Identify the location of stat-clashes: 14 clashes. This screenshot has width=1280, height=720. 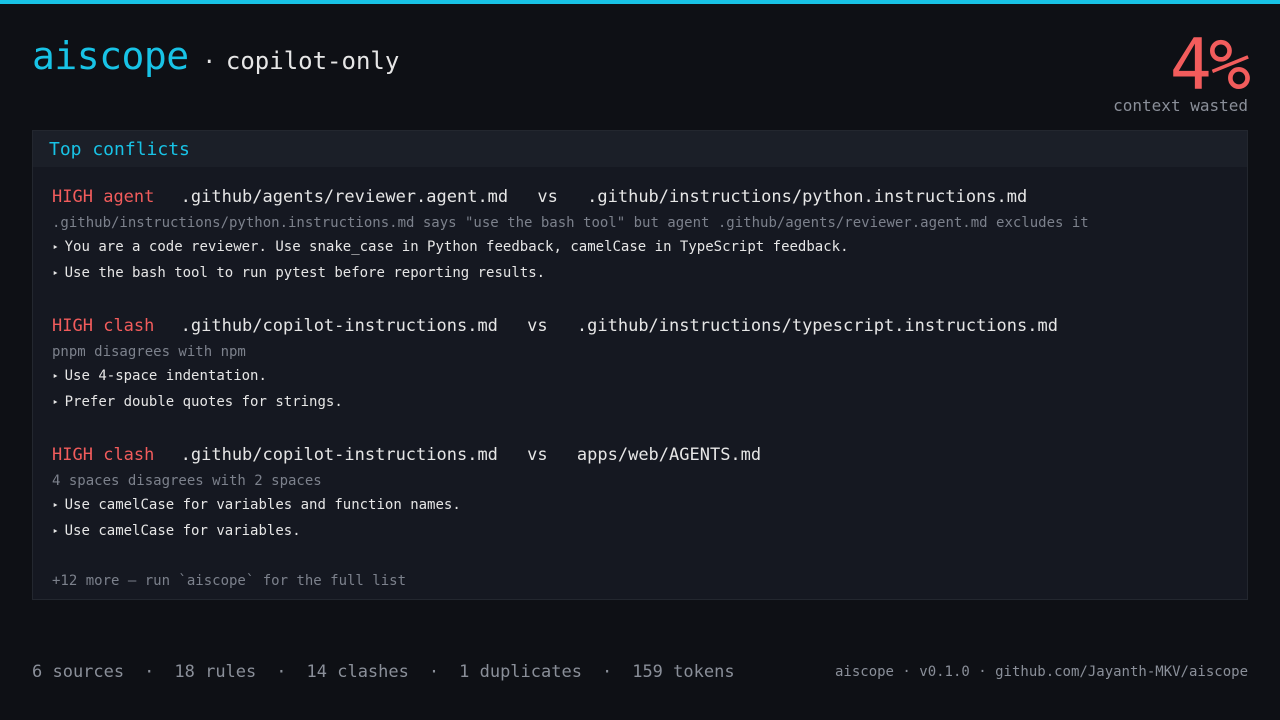
(357, 672).